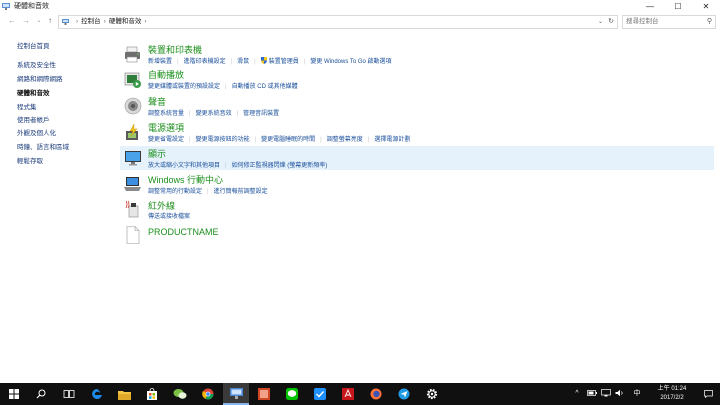  I want to click on breadcrumb: › 控制台 › 硬體和音效 ›, so click(111, 22).